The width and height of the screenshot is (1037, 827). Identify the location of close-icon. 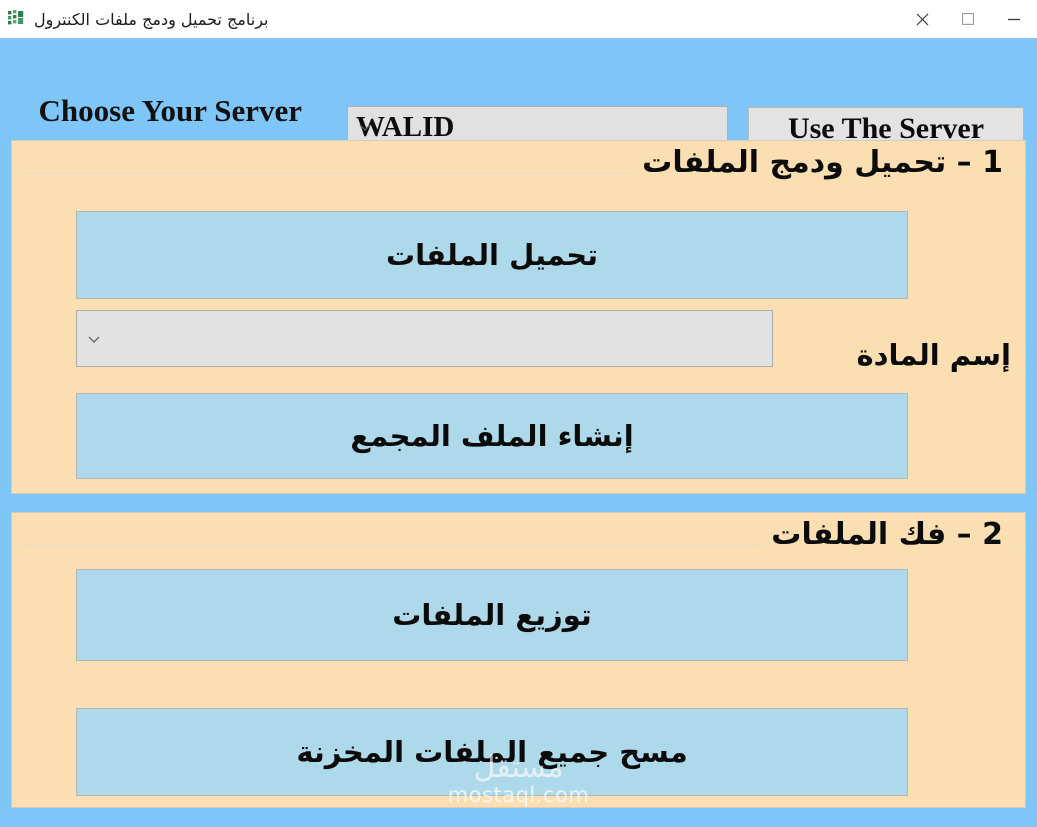
(922, 19).